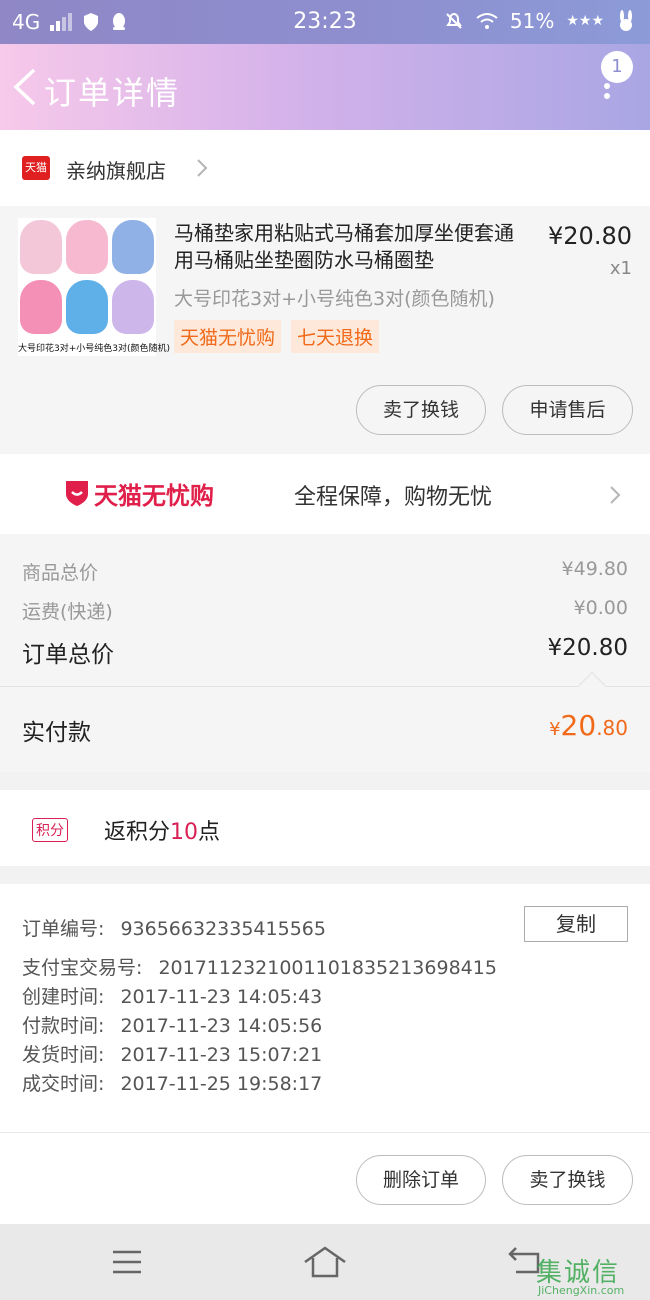 Image resolution: width=650 pixels, height=1300 pixels. I want to click on promo-brand: 天猫无忧购, so click(154, 496).